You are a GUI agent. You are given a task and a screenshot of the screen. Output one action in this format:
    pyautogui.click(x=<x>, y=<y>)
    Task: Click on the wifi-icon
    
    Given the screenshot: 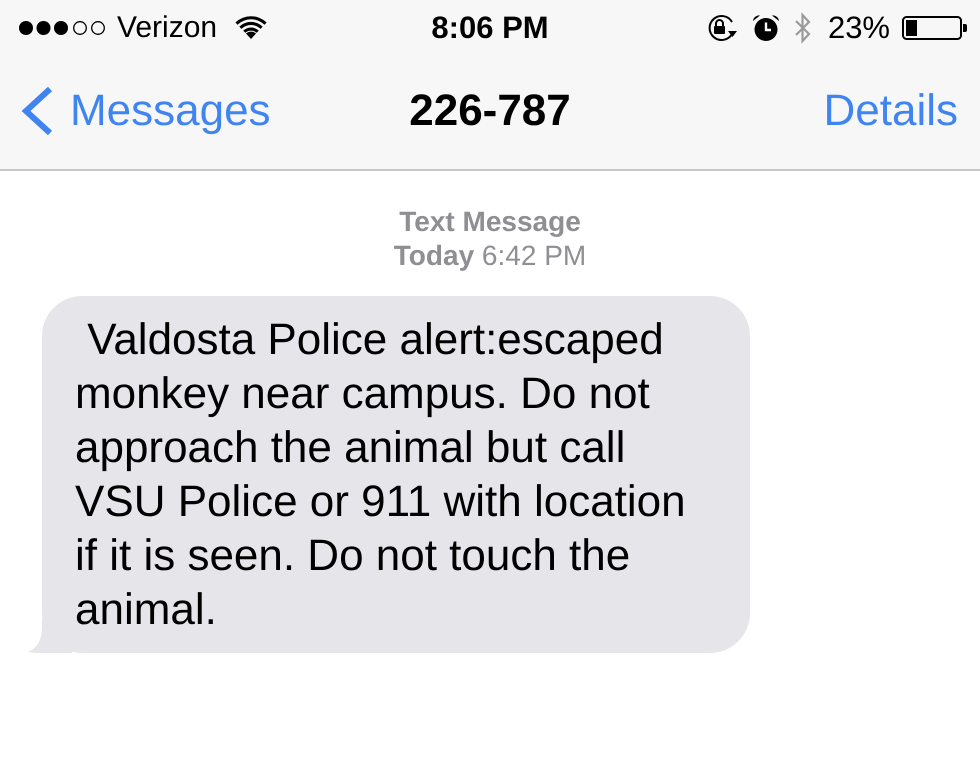 What is the action you would take?
    pyautogui.click(x=251, y=27)
    